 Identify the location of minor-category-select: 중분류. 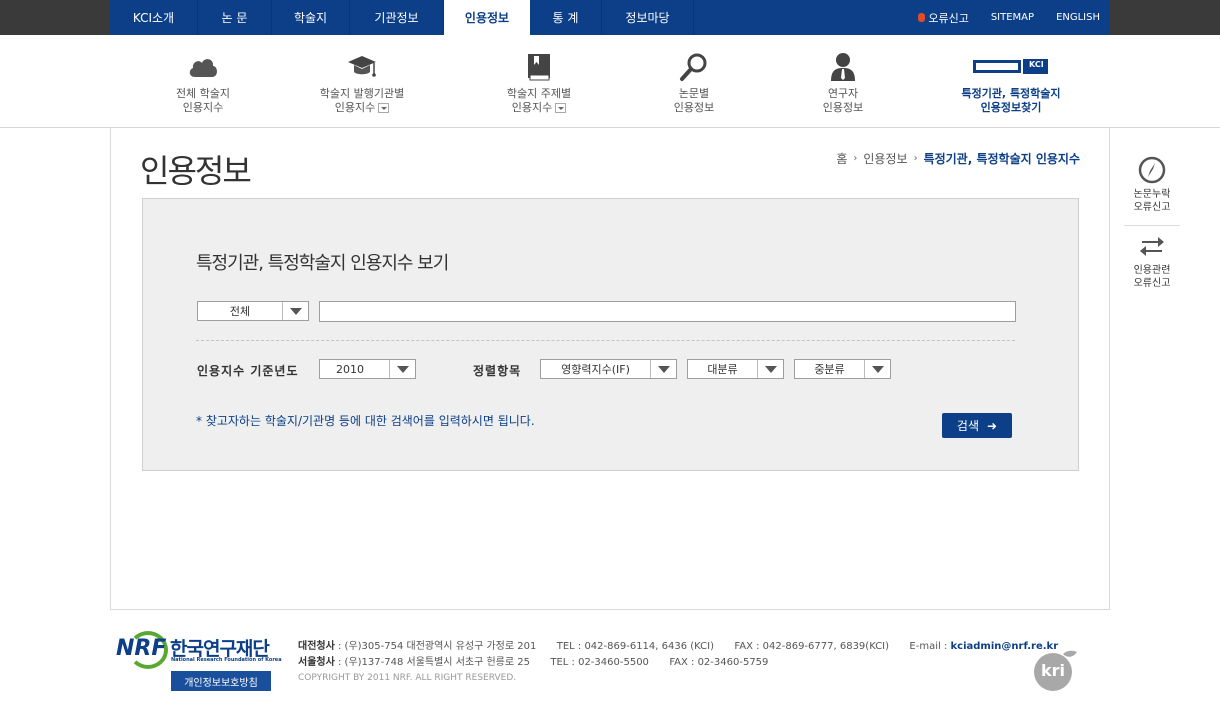
(842, 369).